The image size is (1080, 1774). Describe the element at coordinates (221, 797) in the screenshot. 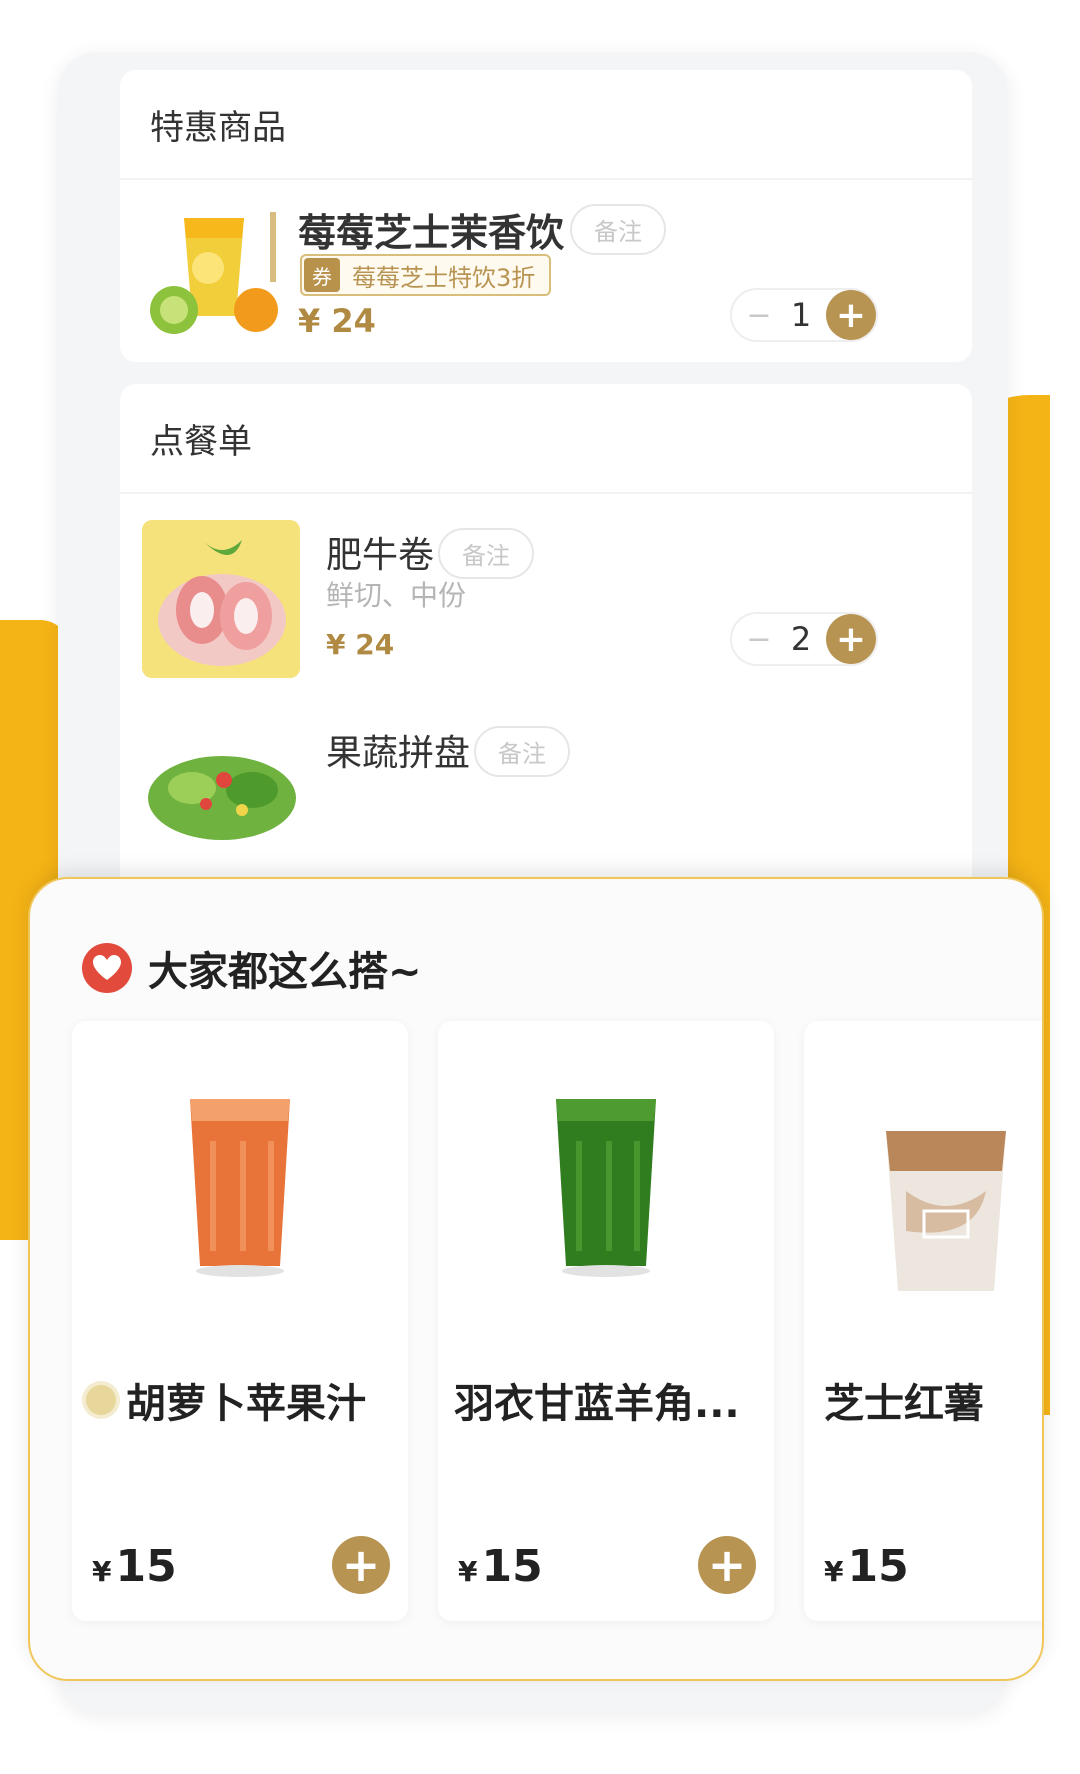

I see `product-image-veg-platter` at that location.